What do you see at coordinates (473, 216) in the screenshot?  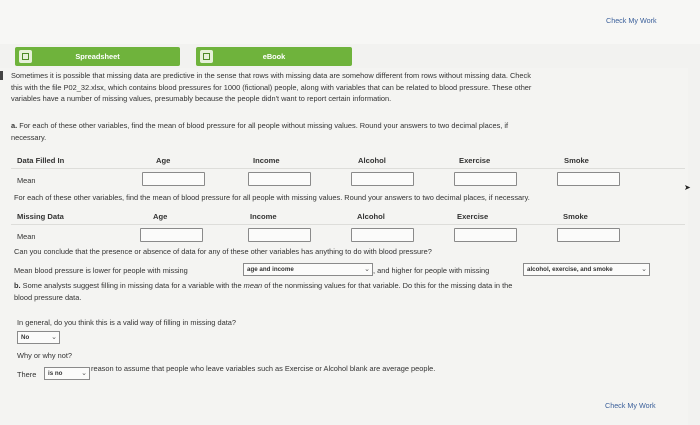 I see `table2-col-exercise: Exercise` at bounding box center [473, 216].